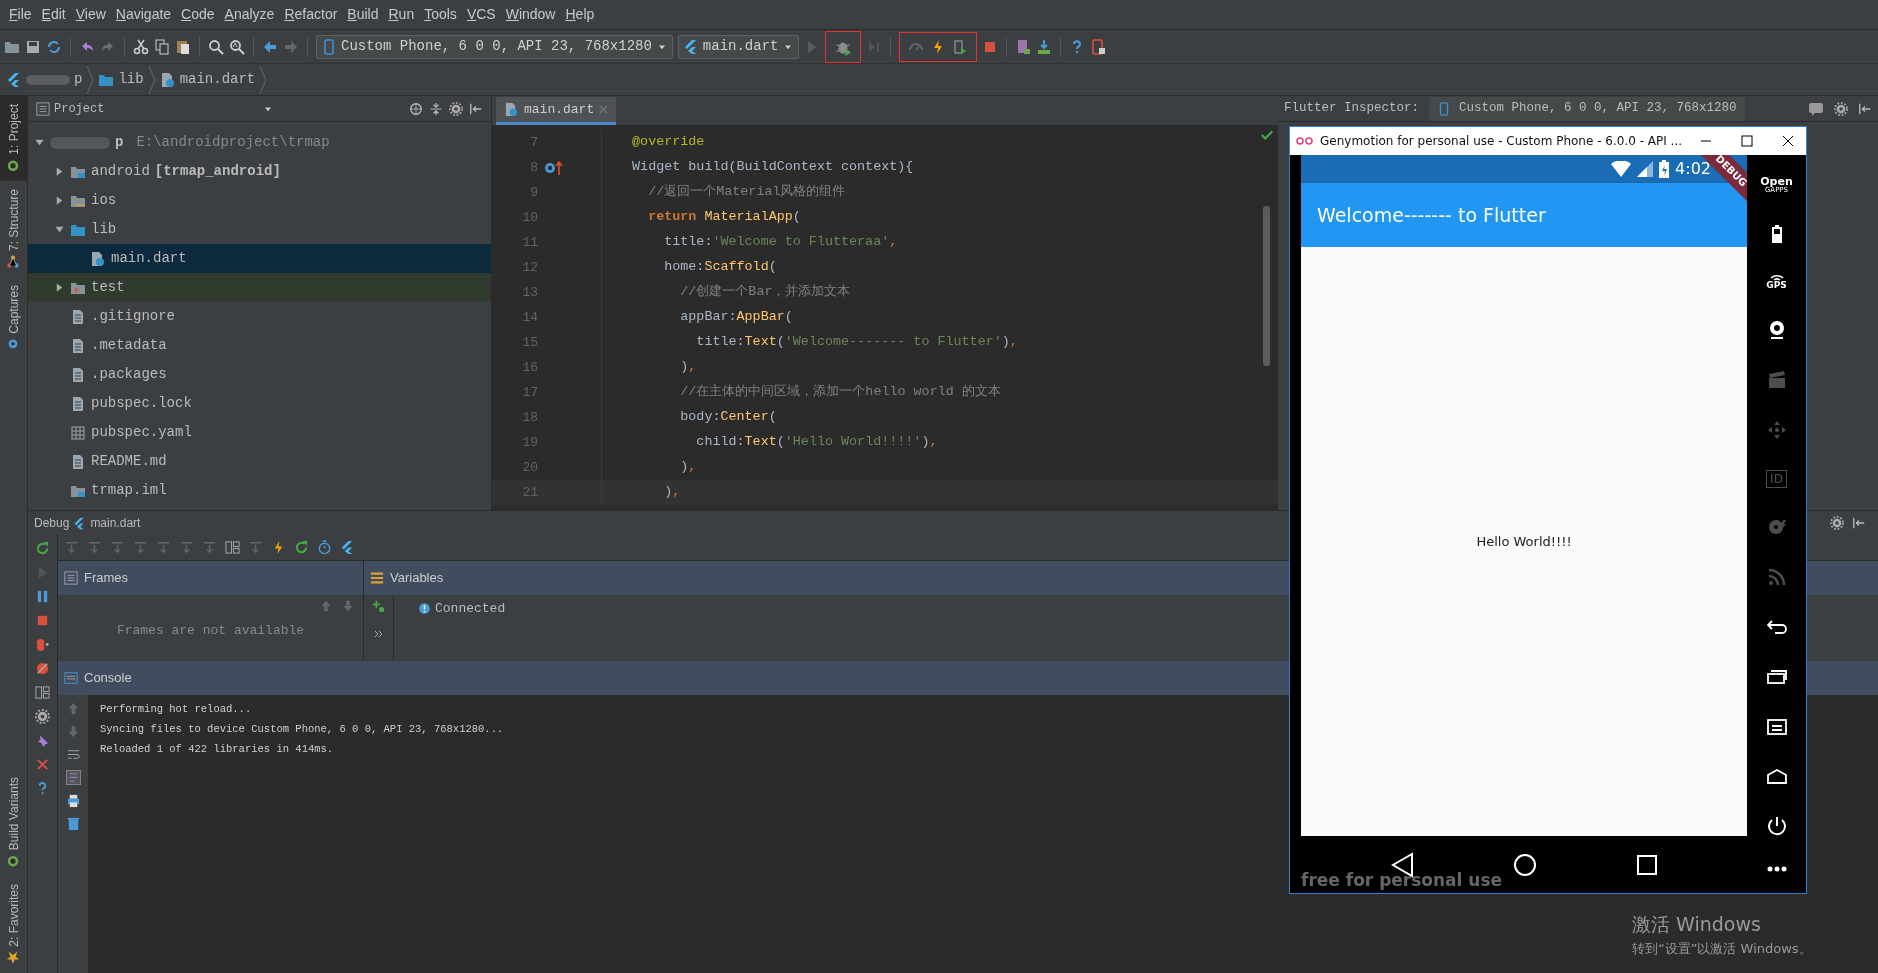 The width and height of the screenshot is (1878, 973). I want to click on copy-icon, so click(162, 46).